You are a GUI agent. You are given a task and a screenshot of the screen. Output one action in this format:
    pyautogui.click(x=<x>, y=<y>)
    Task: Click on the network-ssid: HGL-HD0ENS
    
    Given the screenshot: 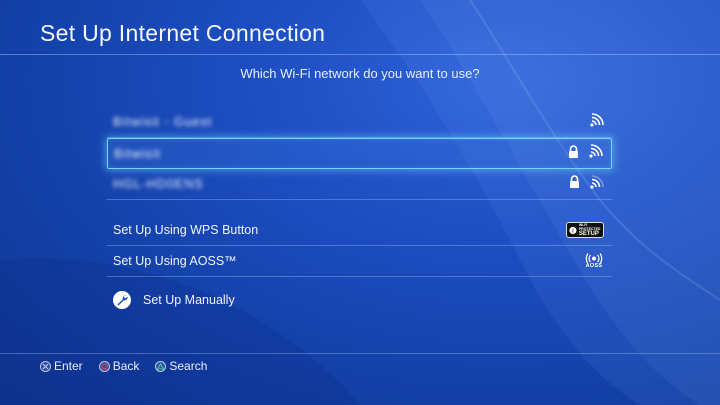 What is the action you would take?
    pyautogui.click(x=158, y=184)
    